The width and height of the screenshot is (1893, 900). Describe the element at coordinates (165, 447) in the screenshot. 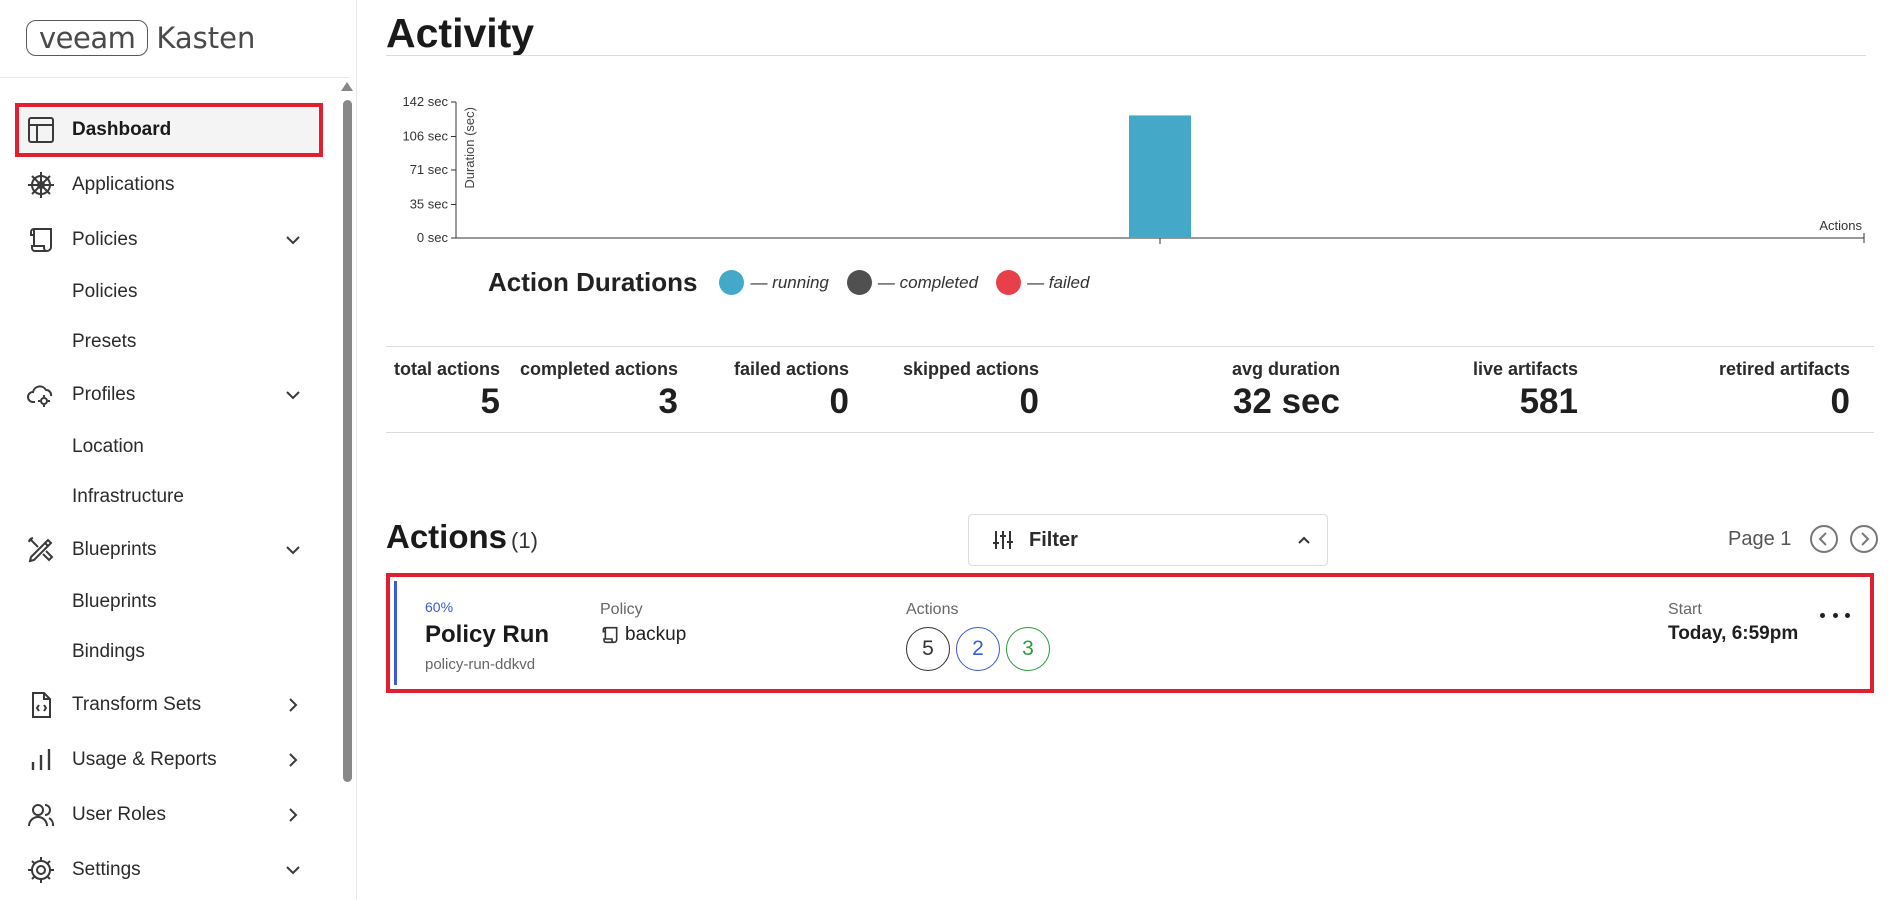

I see `sidebar-subitem-location: Location` at that location.